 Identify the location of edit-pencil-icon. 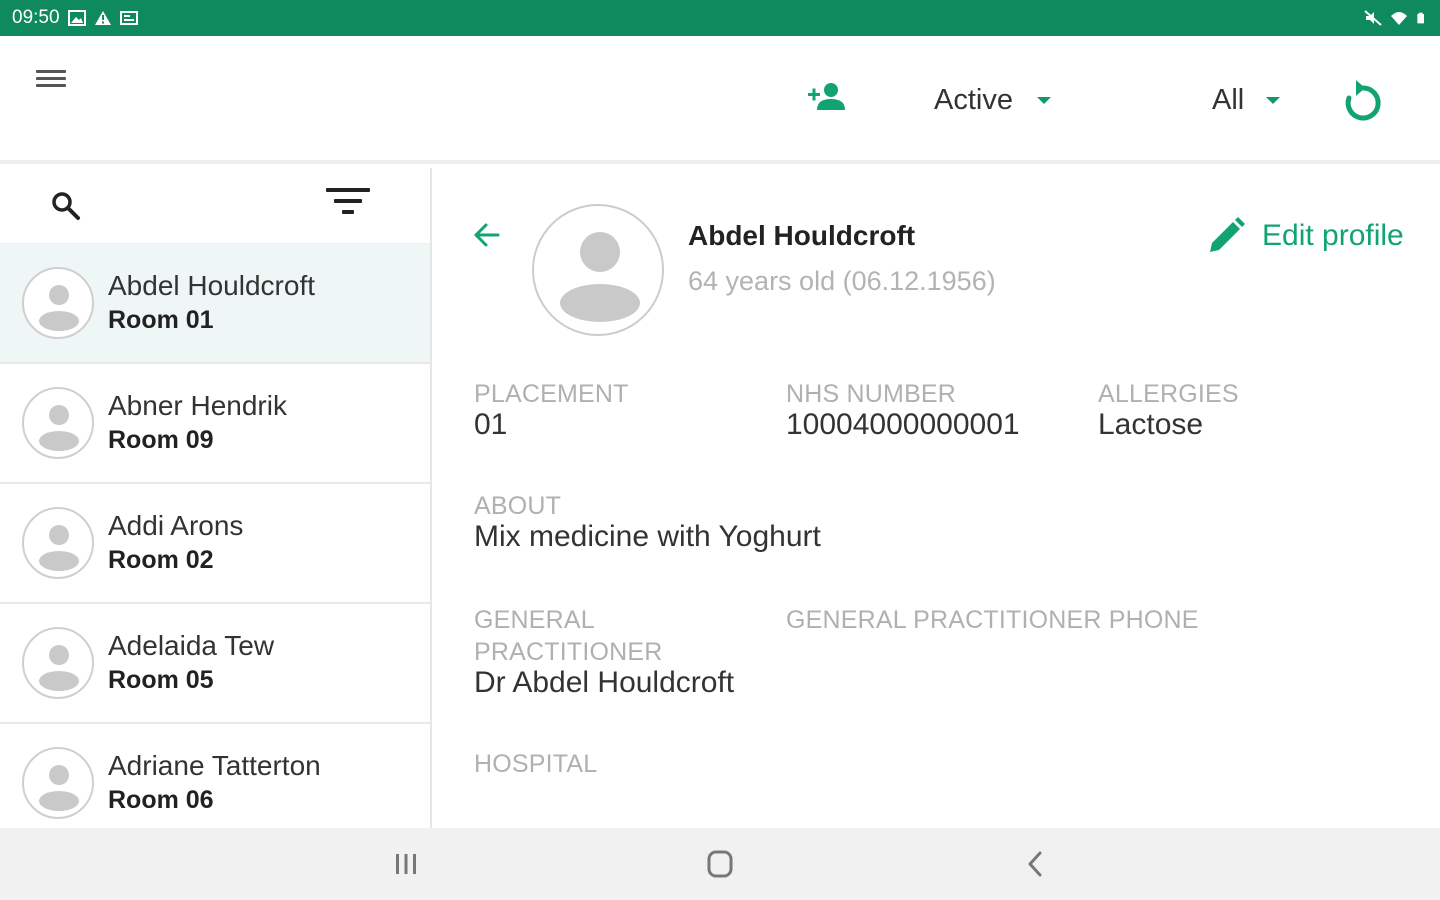
(1227, 234).